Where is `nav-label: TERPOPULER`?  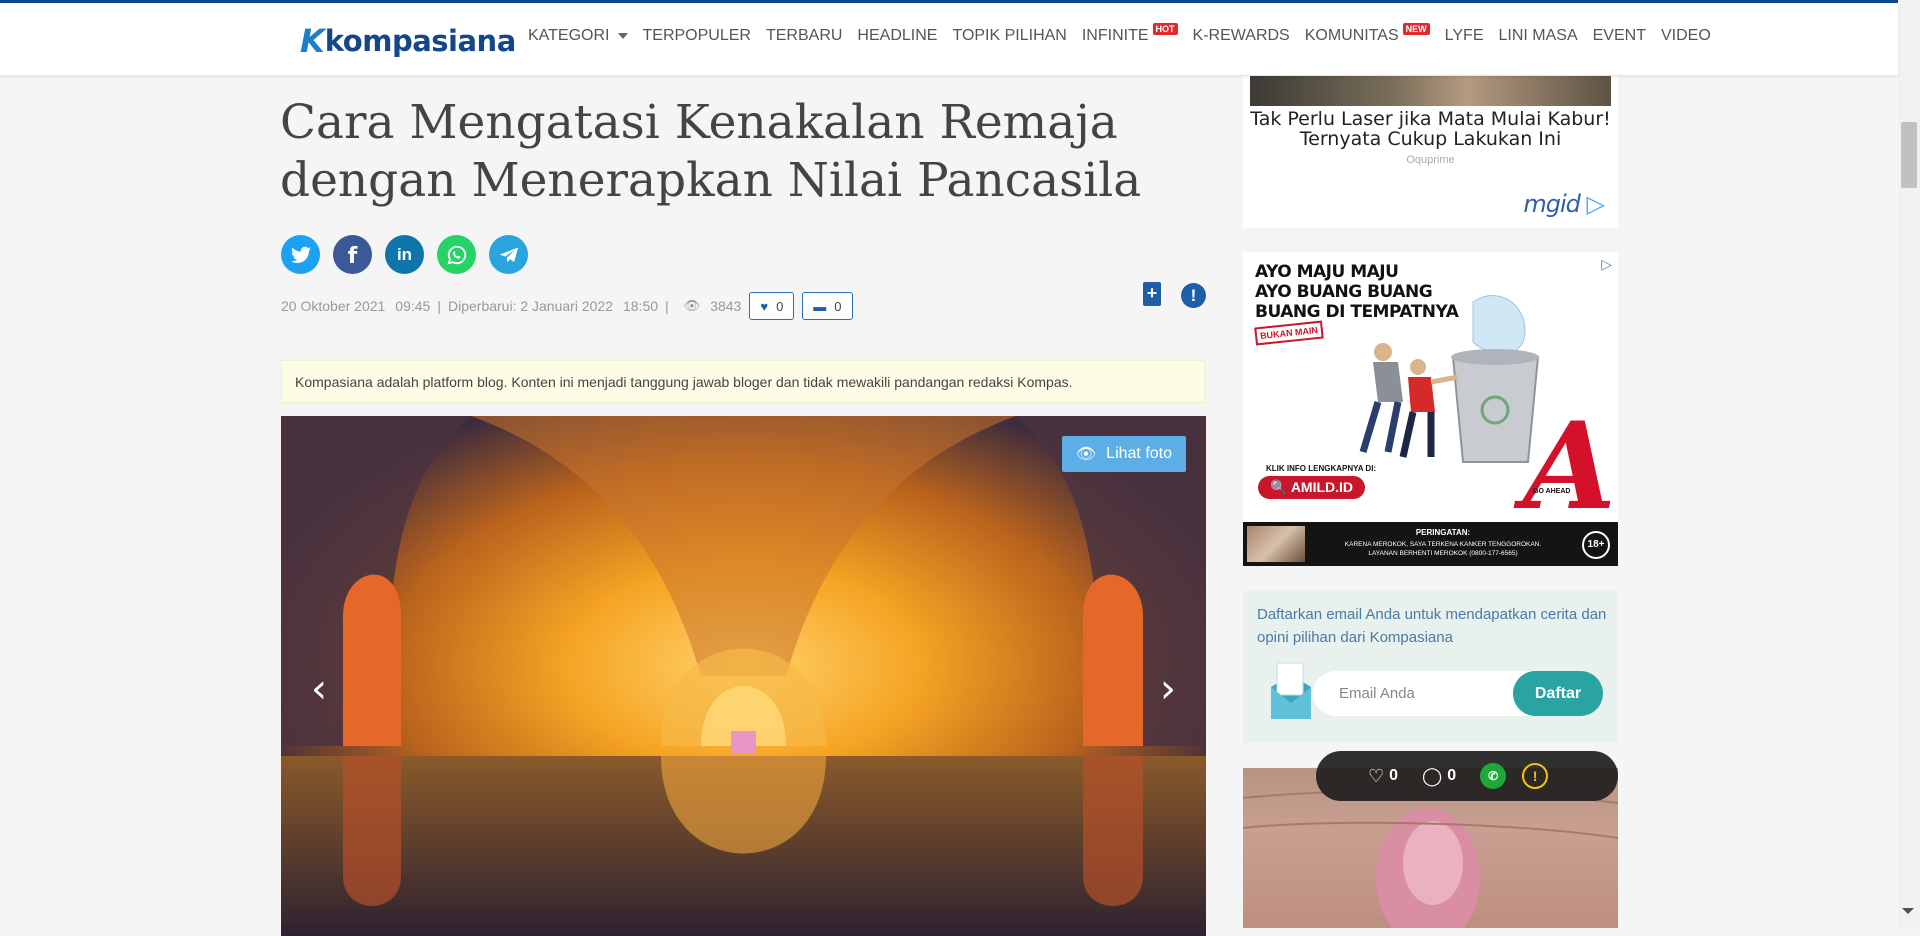
nav-label: TERPOPULER is located at coordinates (696, 35).